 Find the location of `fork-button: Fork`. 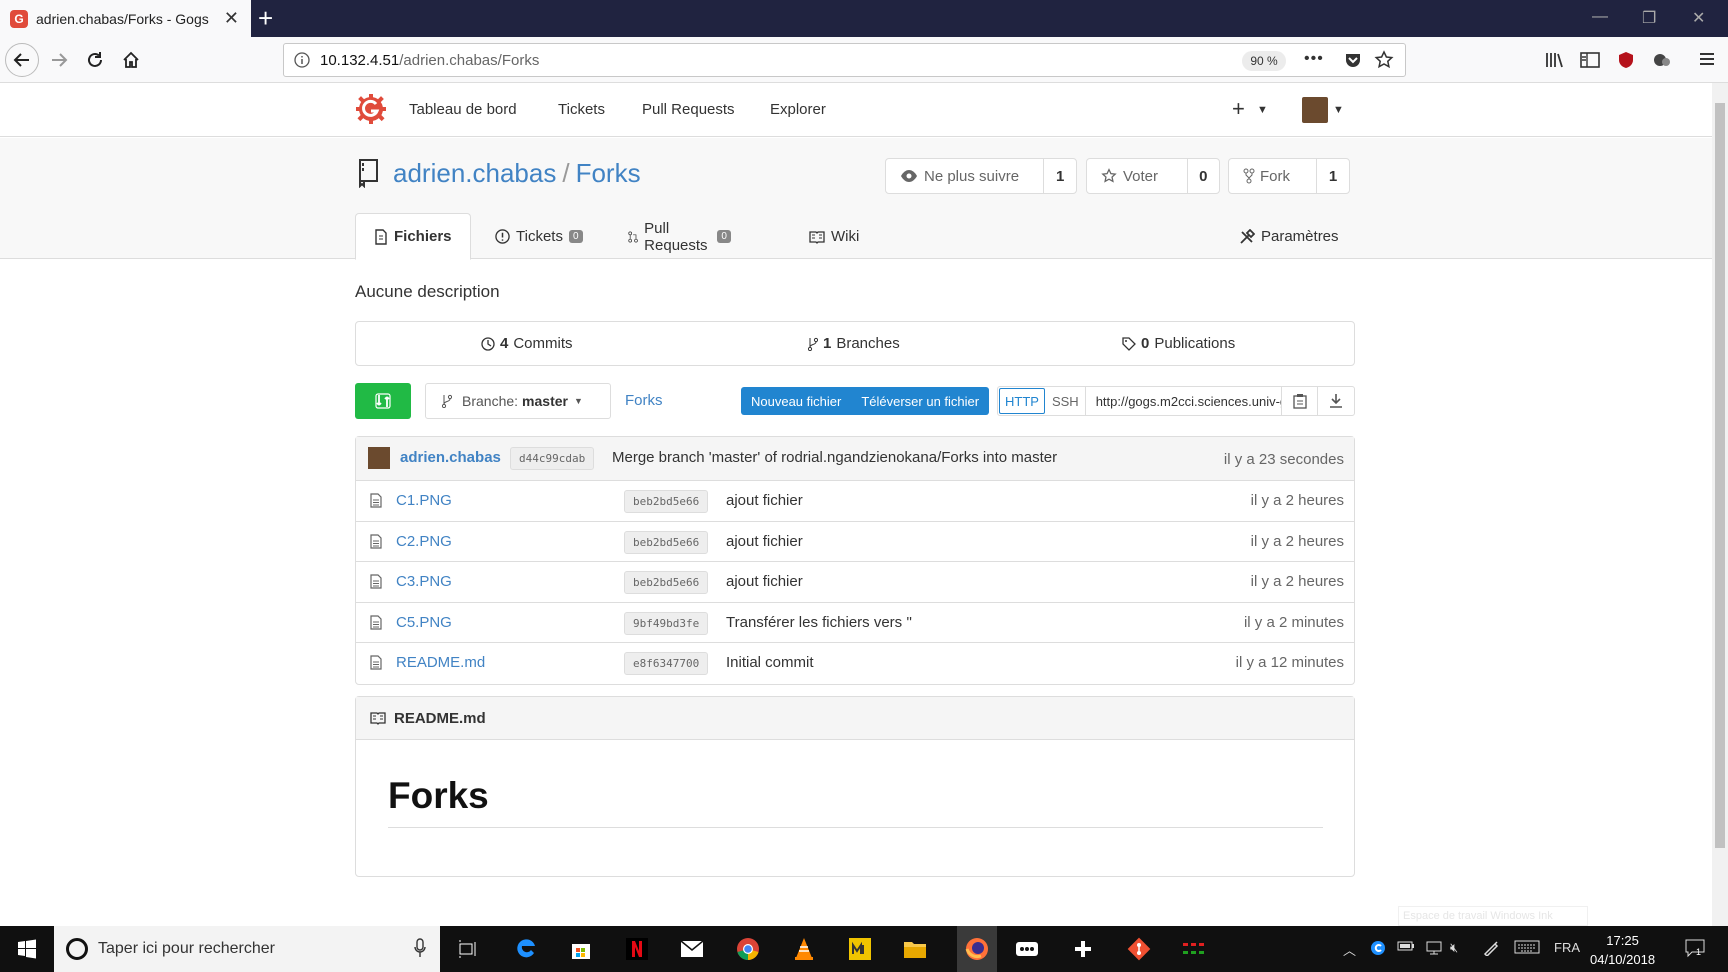

fork-button: Fork is located at coordinates (1273, 176).